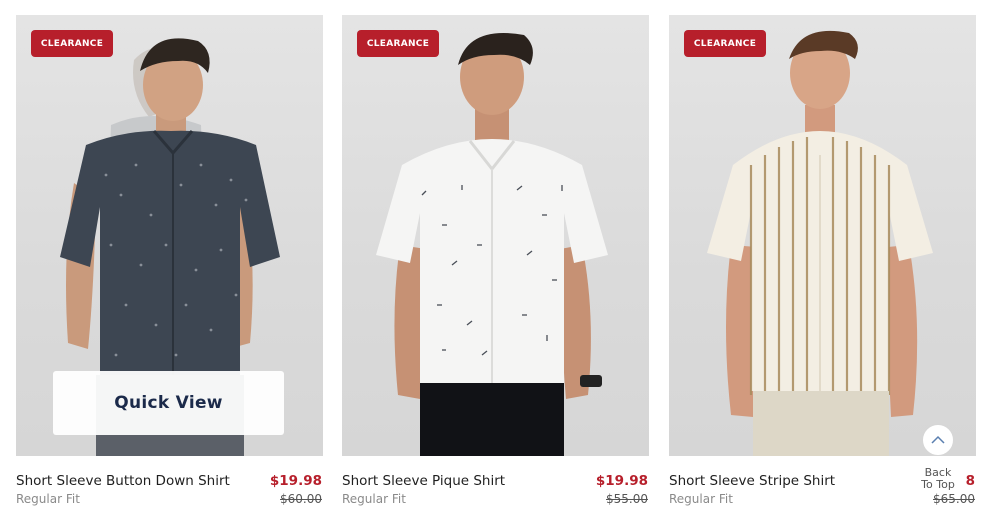 Image resolution: width=987 pixels, height=510 pixels. I want to click on sale-price: 8, so click(970, 481).